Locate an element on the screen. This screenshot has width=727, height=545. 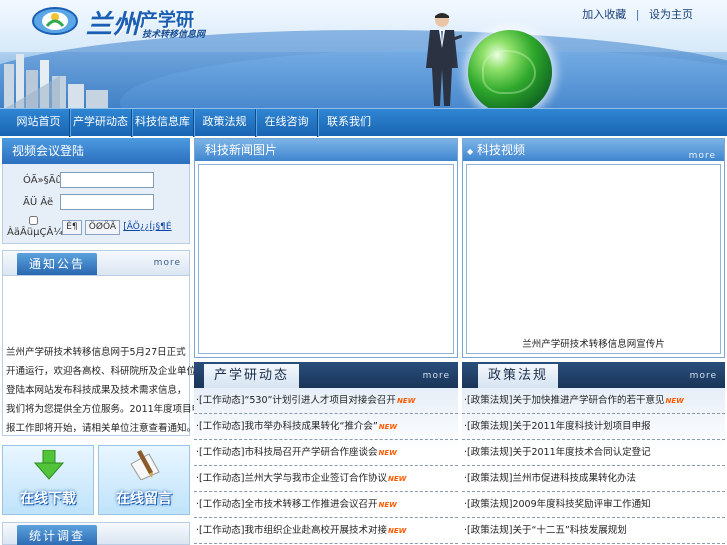
list-item: ·[政策法规]2009年度科技奖励评审工作通知 is located at coordinates (593, 505).